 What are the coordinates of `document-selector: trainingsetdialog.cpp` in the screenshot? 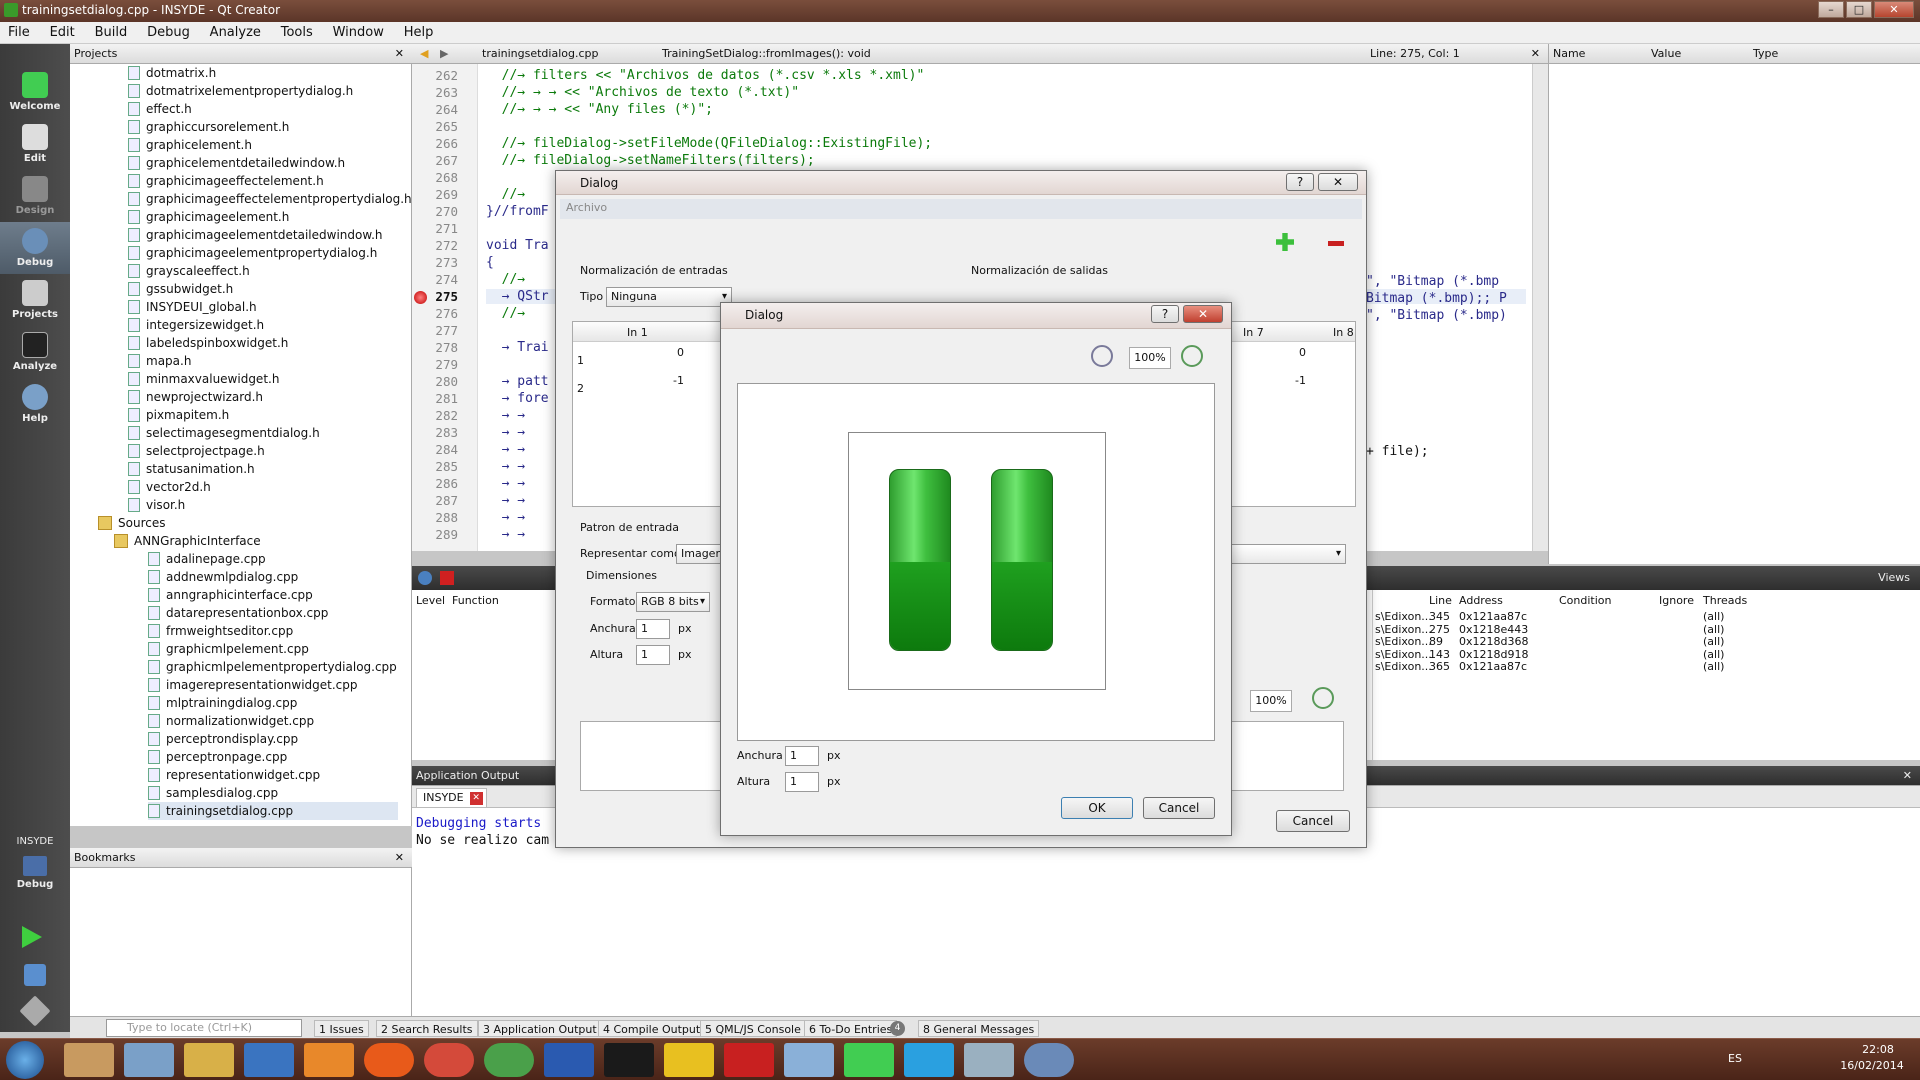 It's located at (540, 54).